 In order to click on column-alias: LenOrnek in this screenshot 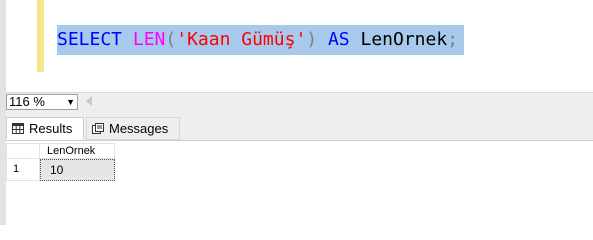, I will do `click(398, 39)`.